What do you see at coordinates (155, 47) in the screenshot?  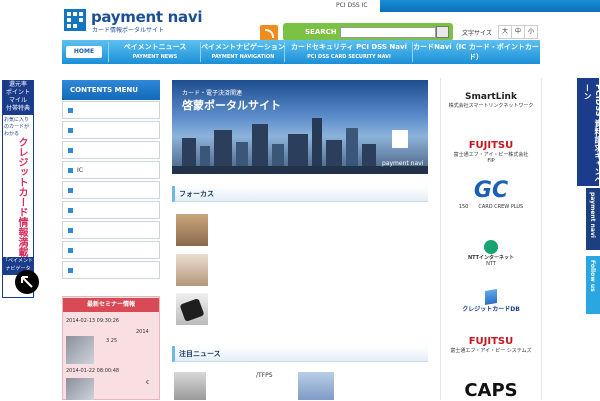 I see `nav-label: ペイメントニュース` at bounding box center [155, 47].